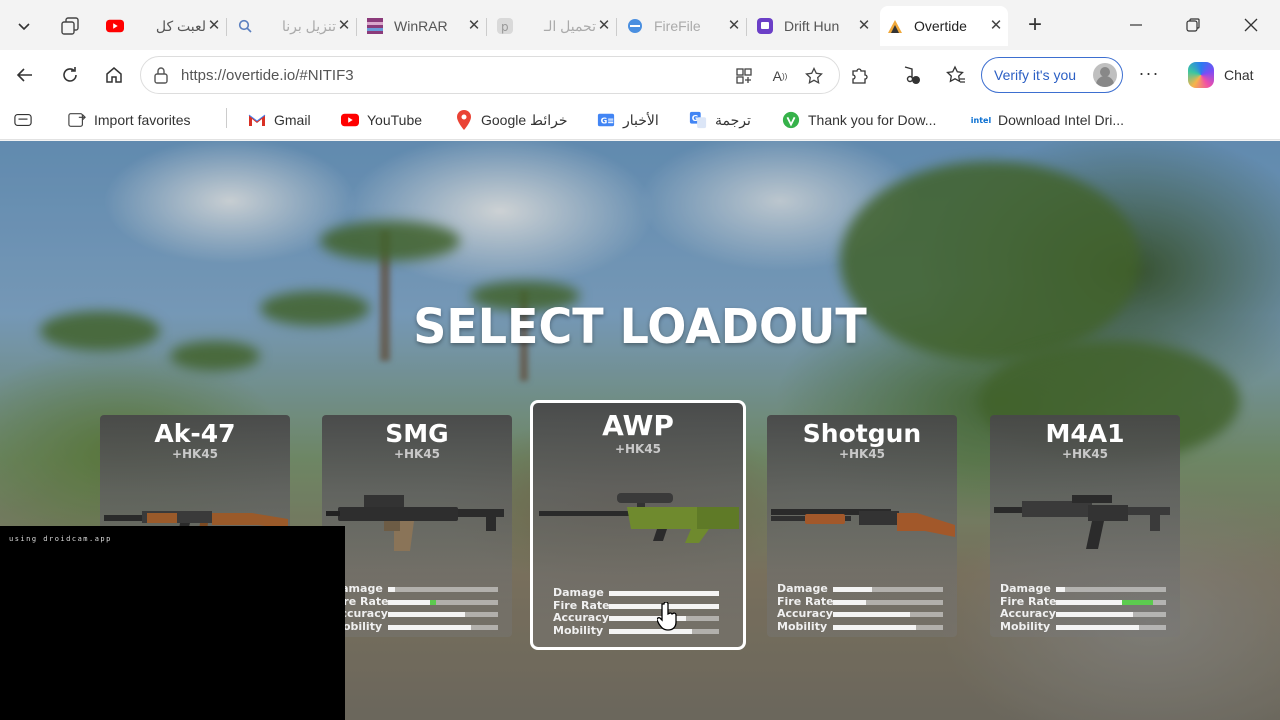 This screenshot has width=1280, height=720. What do you see at coordinates (142, 120) in the screenshot?
I see `favorite-label: Import favorites` at bounding box center [142, 120].